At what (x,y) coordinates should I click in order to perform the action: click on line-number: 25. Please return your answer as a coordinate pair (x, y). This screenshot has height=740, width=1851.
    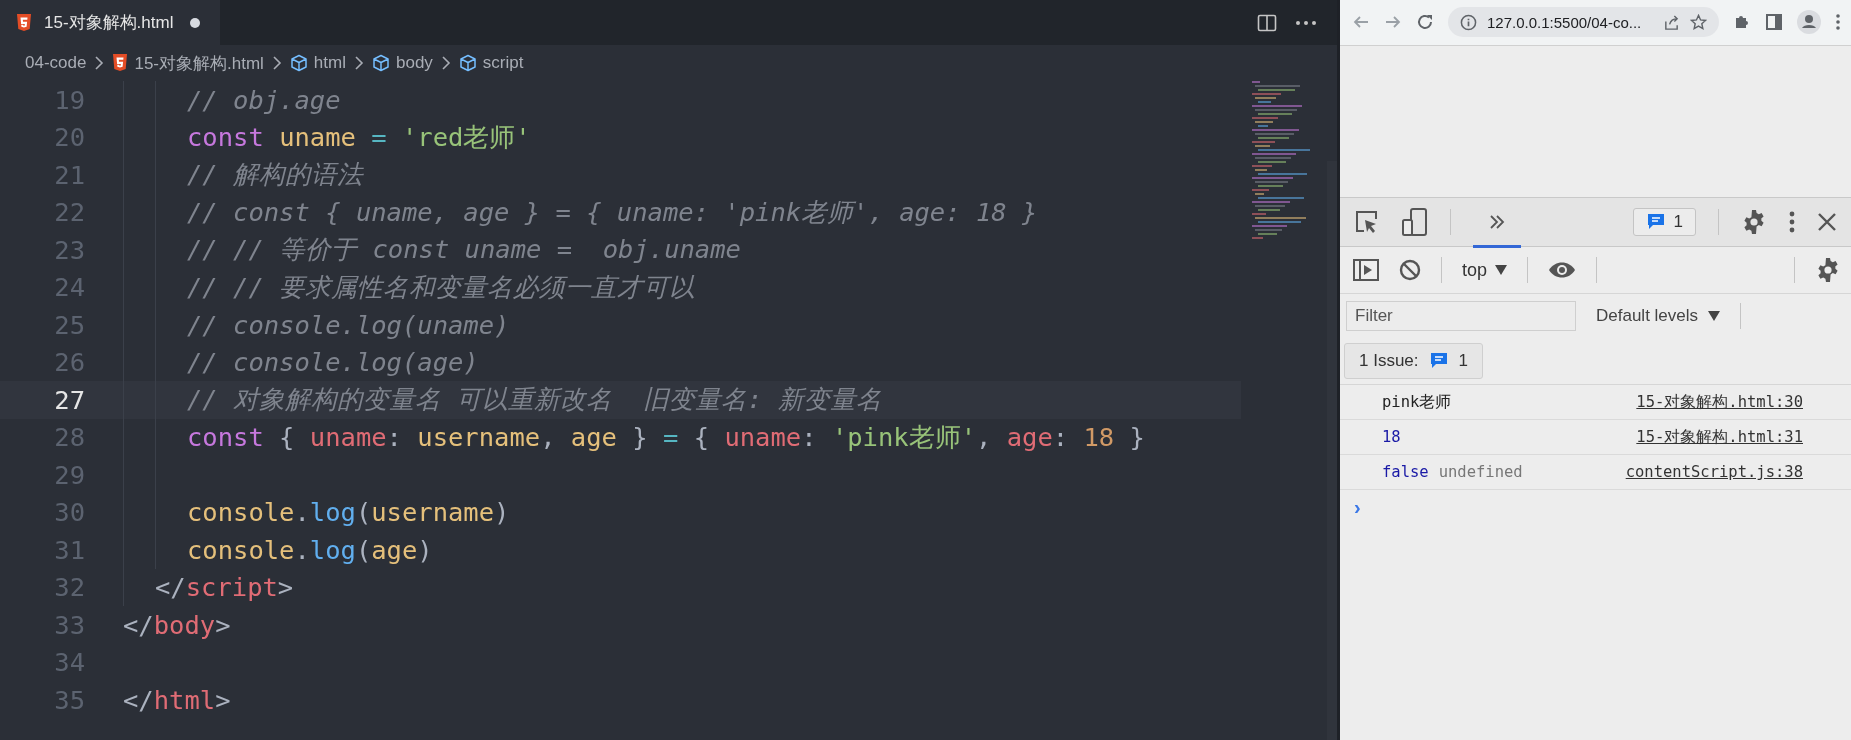
    Looking at the image, I should click on (69, 324).